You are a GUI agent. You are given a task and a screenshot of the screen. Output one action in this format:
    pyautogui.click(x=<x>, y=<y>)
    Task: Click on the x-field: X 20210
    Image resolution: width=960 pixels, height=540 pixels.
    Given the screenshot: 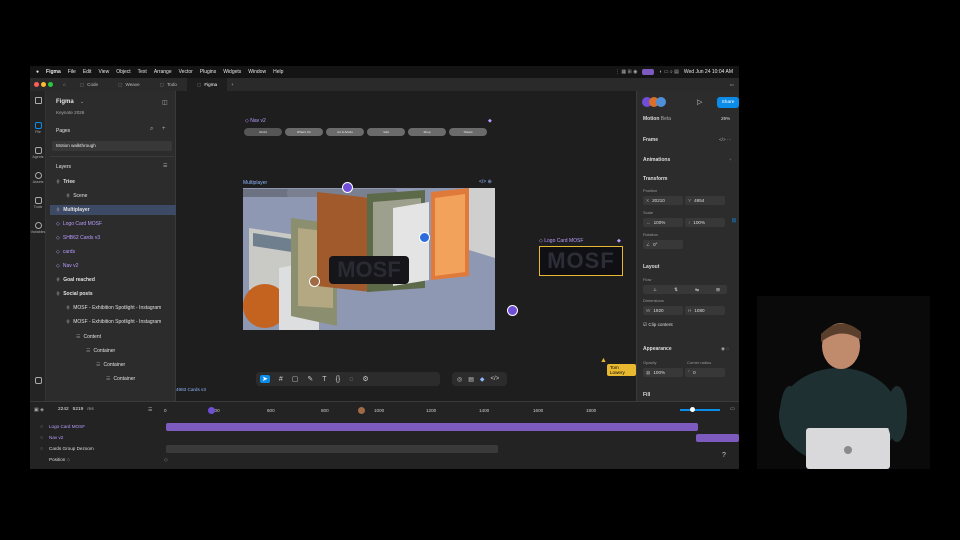 What is the action you would take?
    pyautogui.click(x=663, y=200)
    